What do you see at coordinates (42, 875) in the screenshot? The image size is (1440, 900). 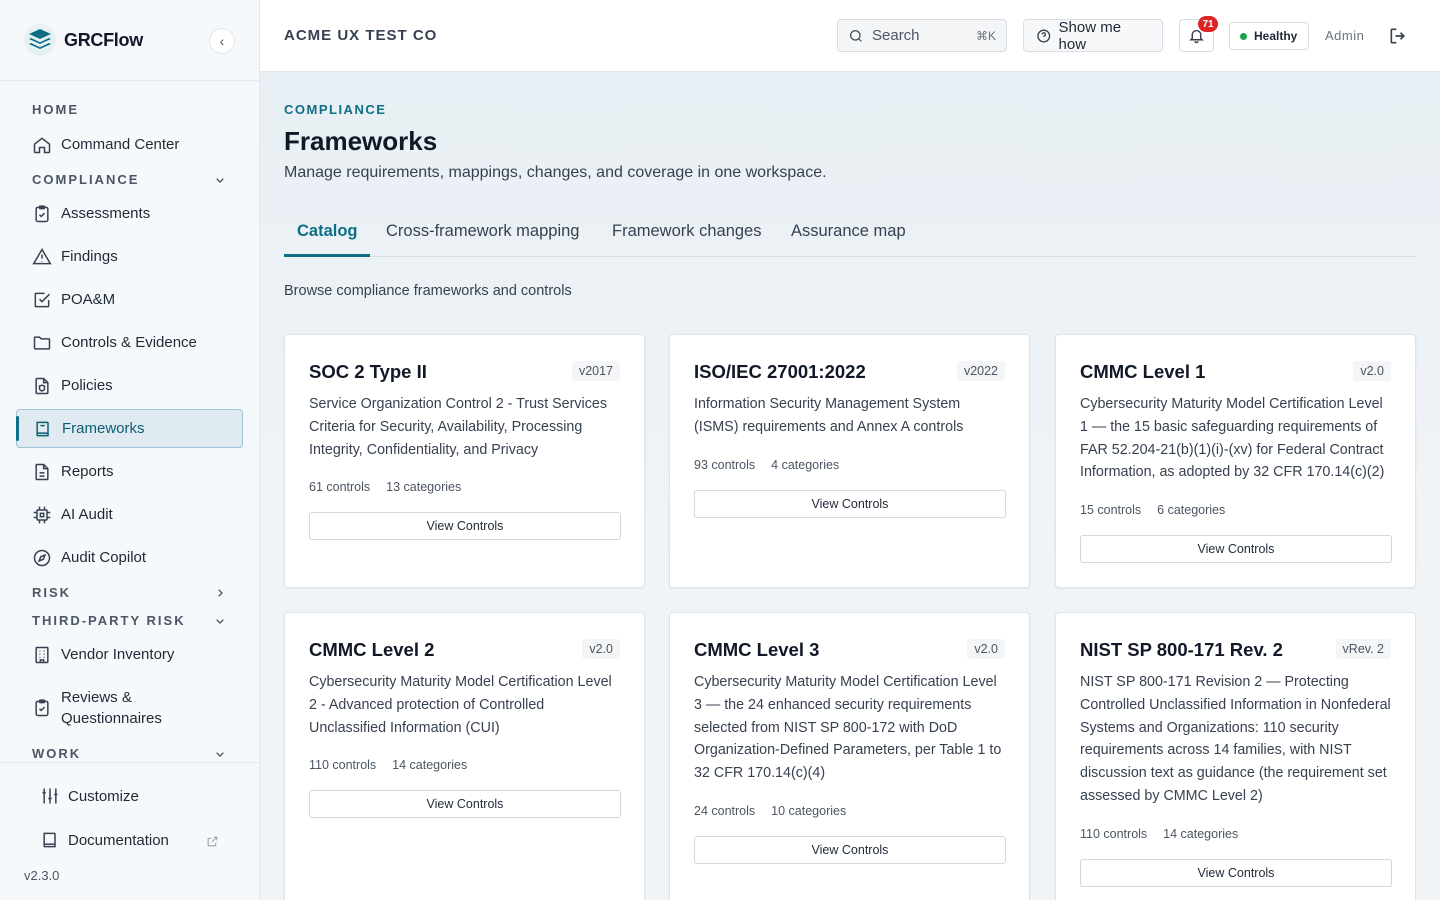 I see `app-version: v2.3.0` at bounding box center [42, 875].